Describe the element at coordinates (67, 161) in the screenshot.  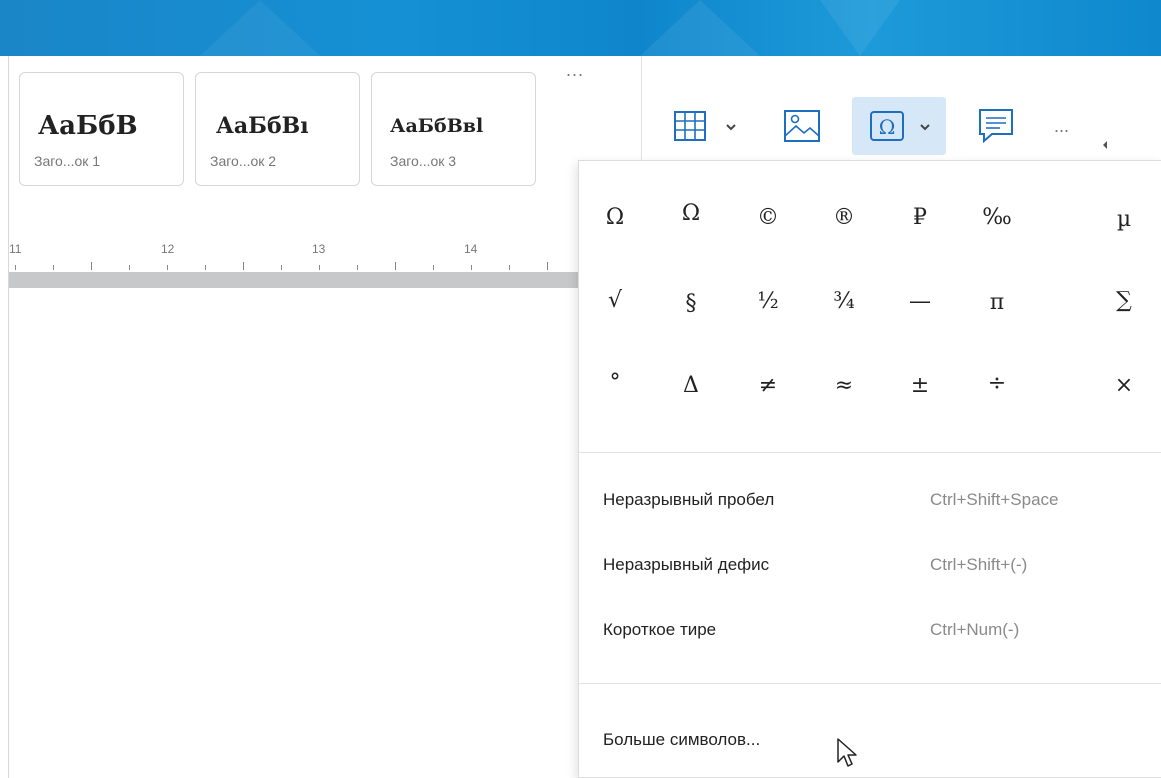
I see `style-name: Заго...ок 1` at that location.